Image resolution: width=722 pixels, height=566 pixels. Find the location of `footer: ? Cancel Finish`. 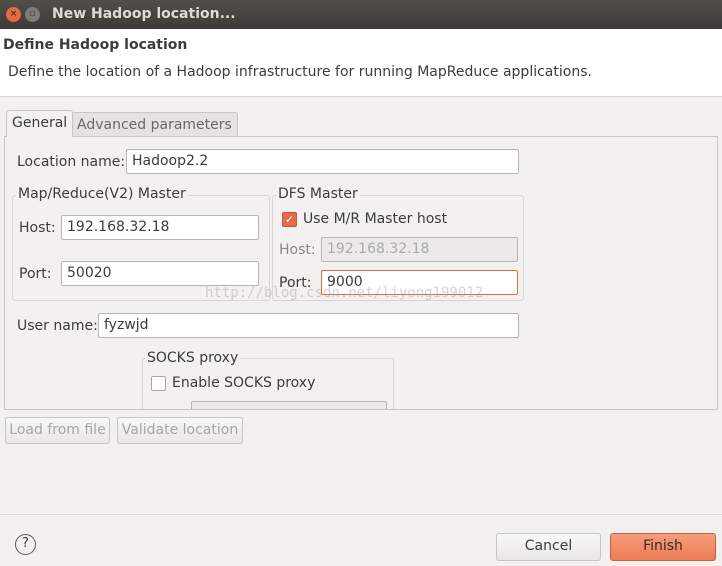

footer: ? Cancel Finish is located at coordinates (361, 540).